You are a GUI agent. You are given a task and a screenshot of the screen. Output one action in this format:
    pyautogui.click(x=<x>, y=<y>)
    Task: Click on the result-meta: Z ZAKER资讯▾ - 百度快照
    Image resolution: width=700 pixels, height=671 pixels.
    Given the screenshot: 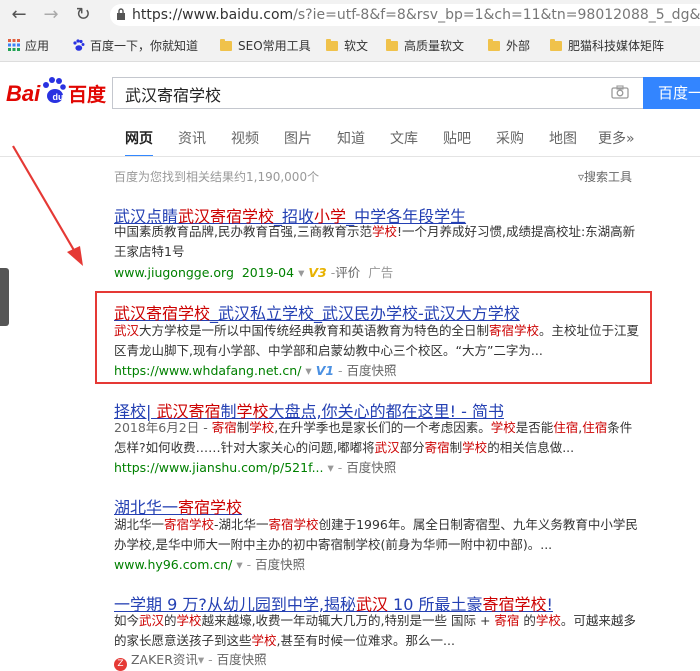 What is the action you would take?
    pyautogui.click(x=190, y=661)
    